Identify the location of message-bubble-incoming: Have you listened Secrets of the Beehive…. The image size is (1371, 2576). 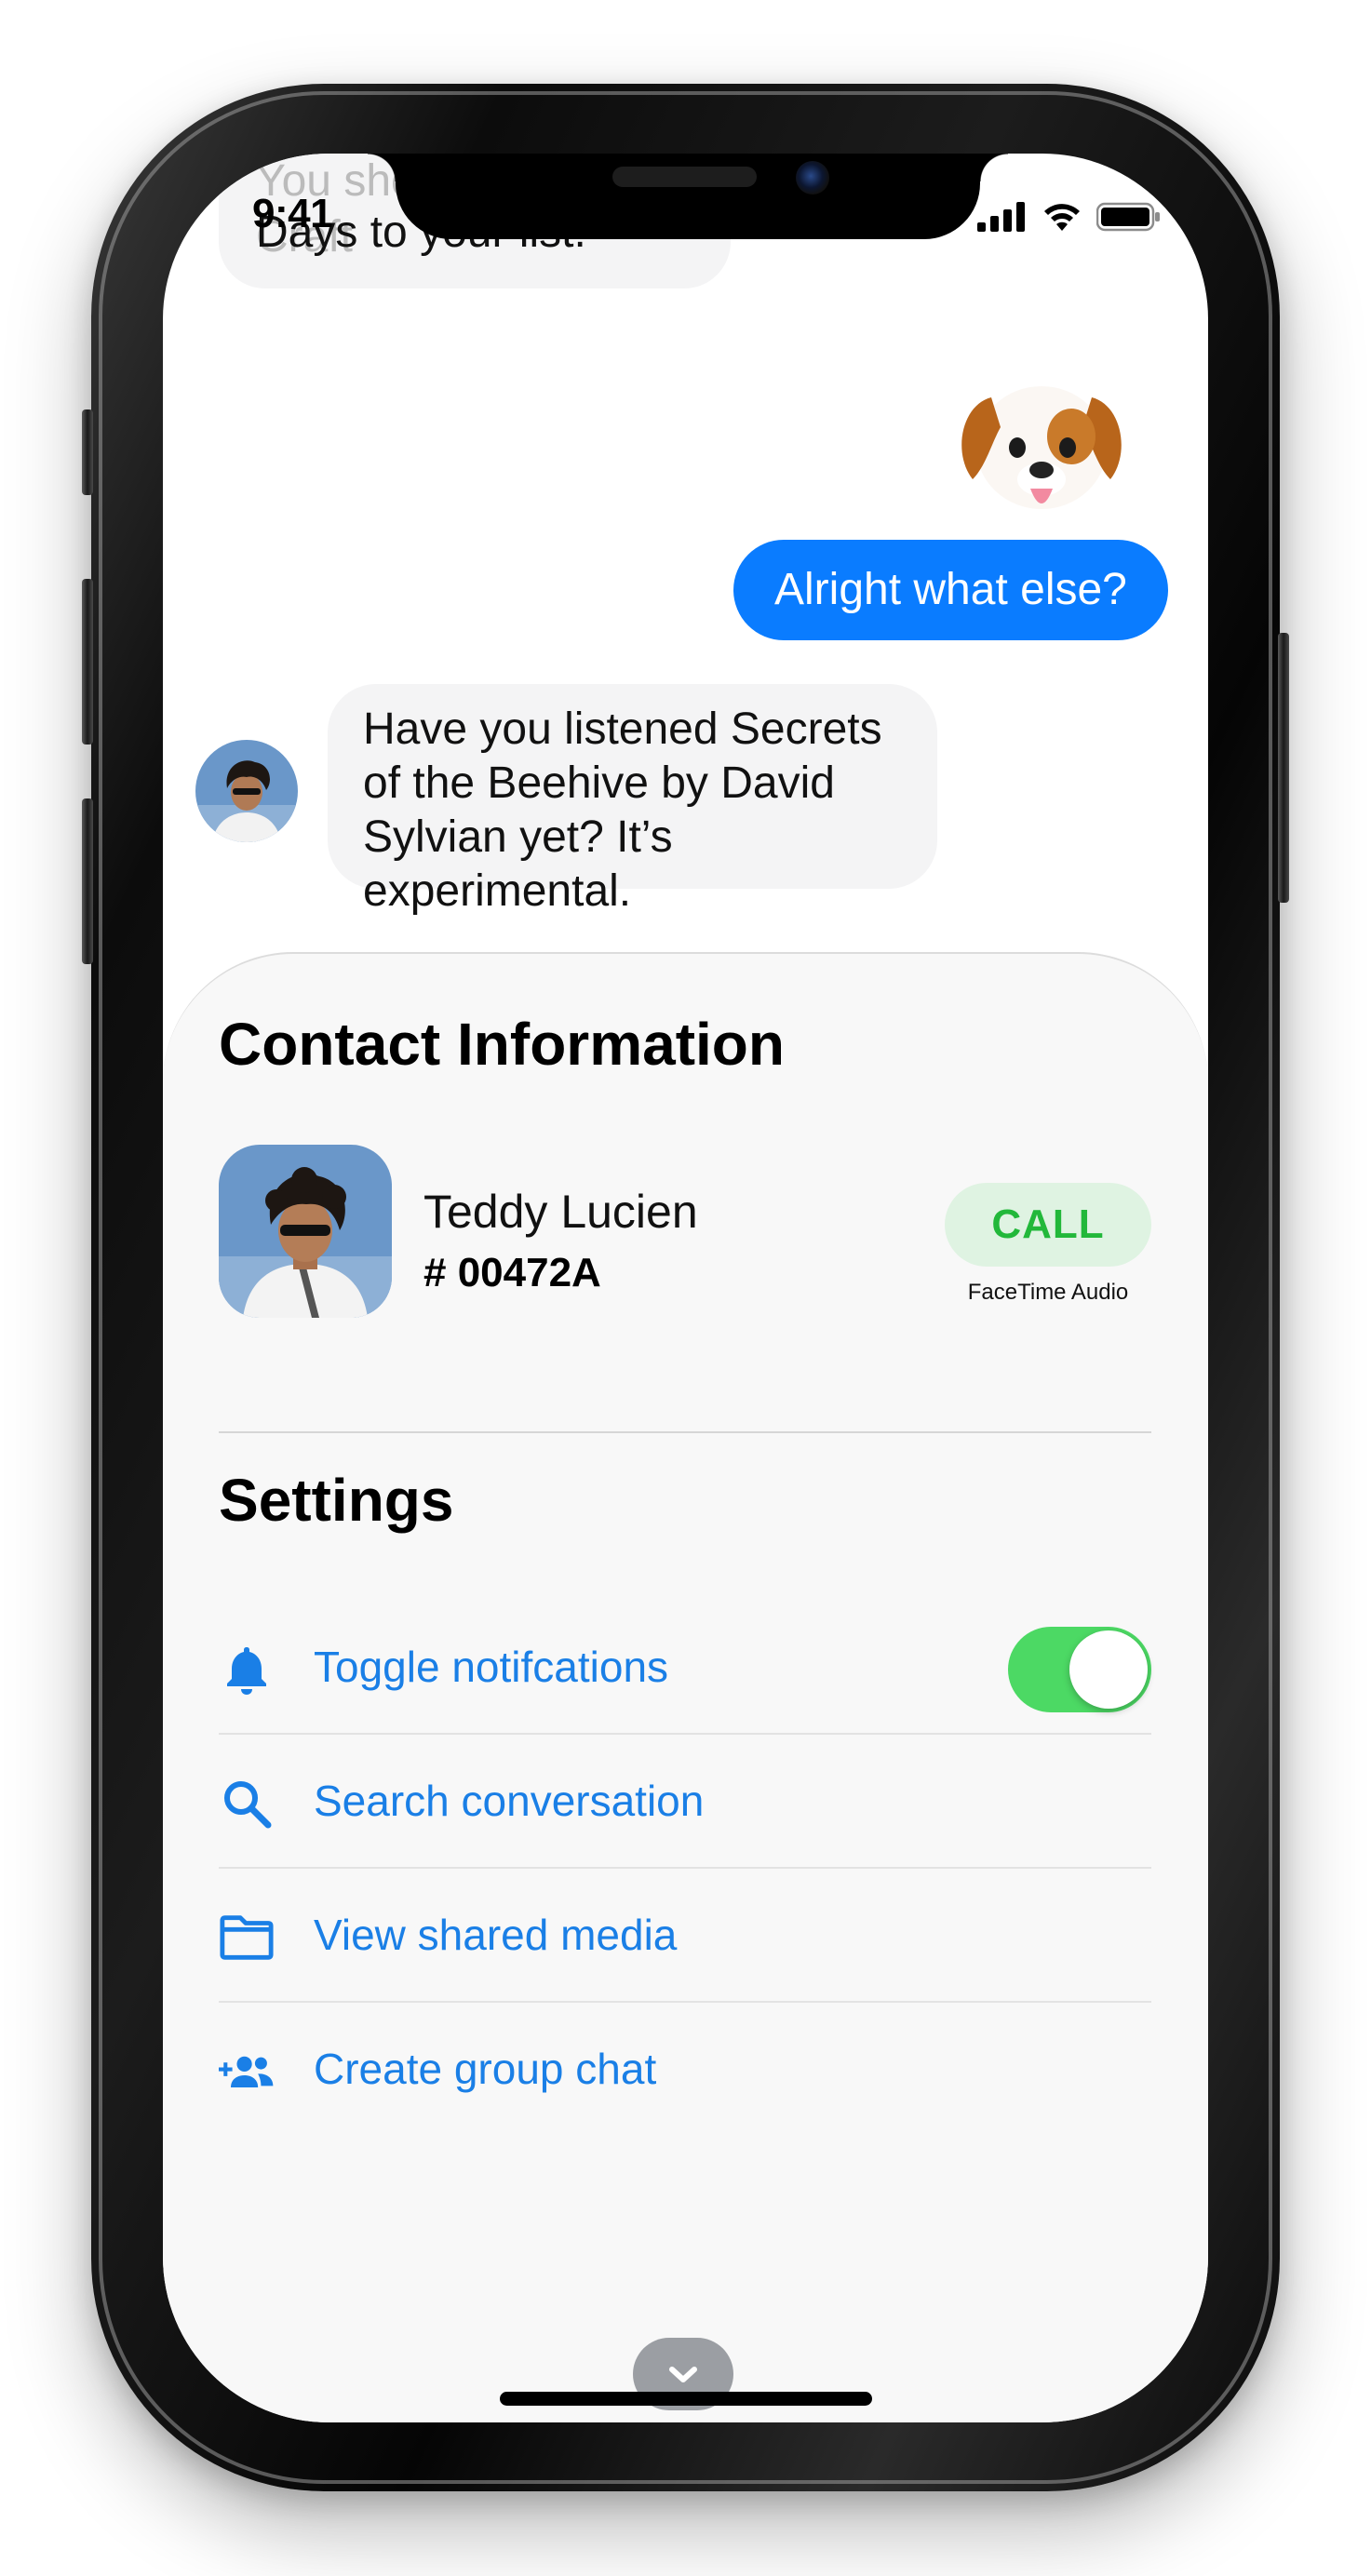
(632, 800).